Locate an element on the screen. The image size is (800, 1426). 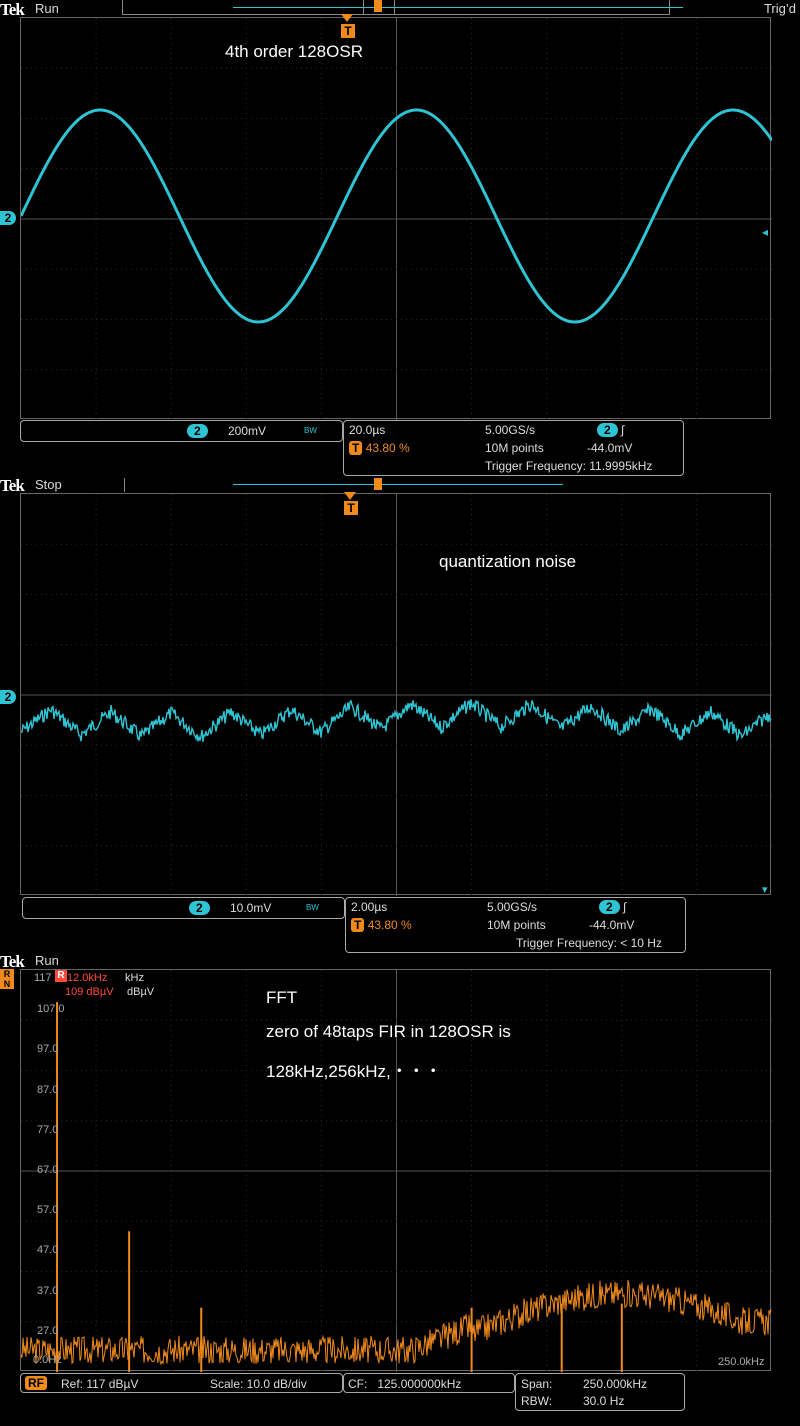
trigger-frequency: Trigger Frequency: 11.9995kHz is located at coordinates (569, 466).